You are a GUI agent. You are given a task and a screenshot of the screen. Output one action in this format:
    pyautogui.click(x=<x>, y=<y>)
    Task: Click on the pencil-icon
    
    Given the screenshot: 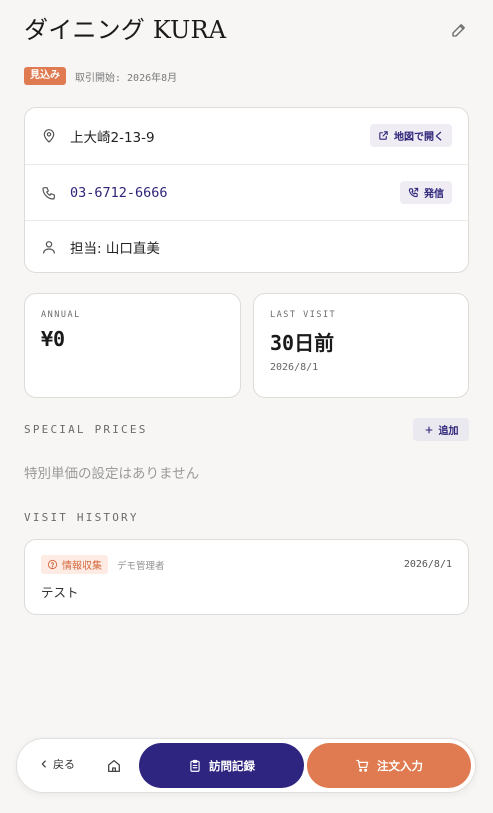 What is the action you would take?
    pyautogui.click(x=459, y=30)
    